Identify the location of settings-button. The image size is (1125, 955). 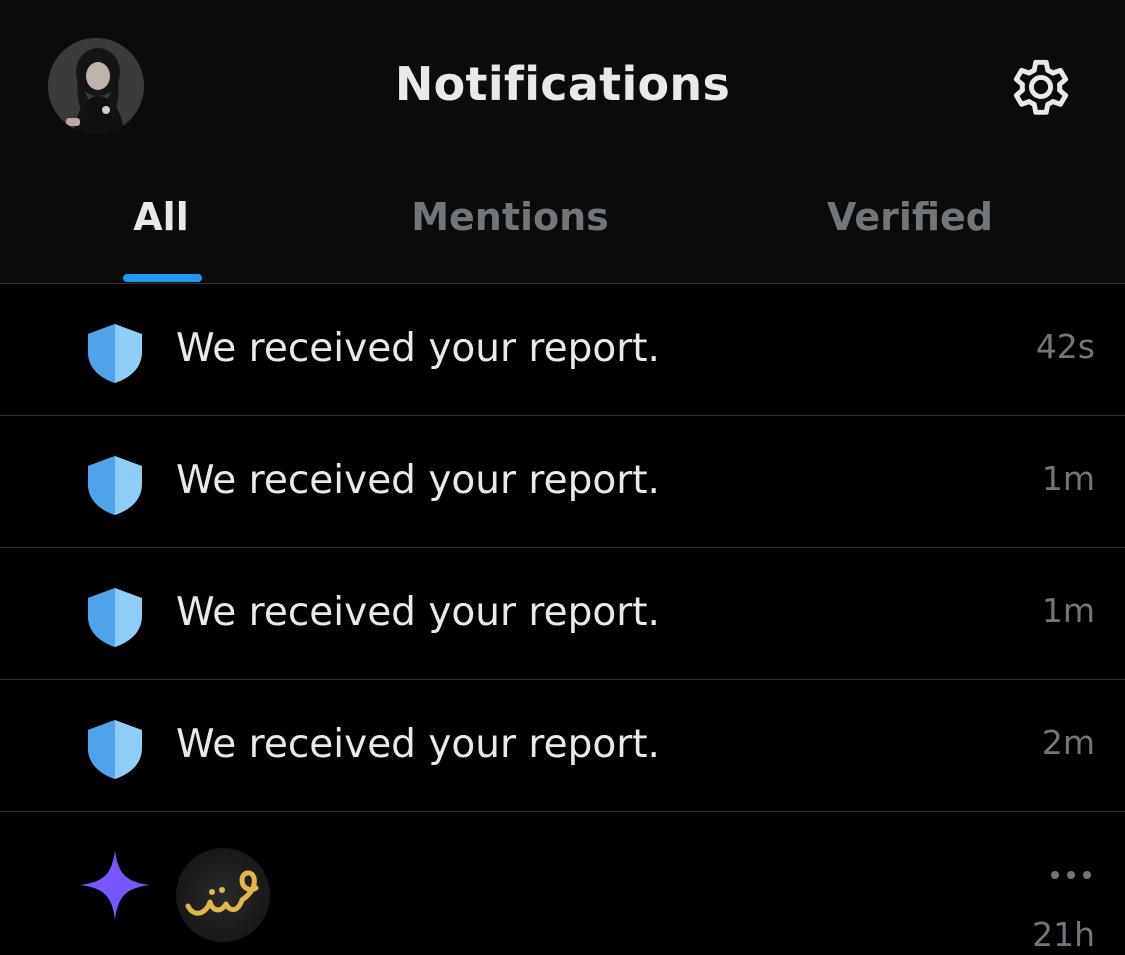
(1041, 87).